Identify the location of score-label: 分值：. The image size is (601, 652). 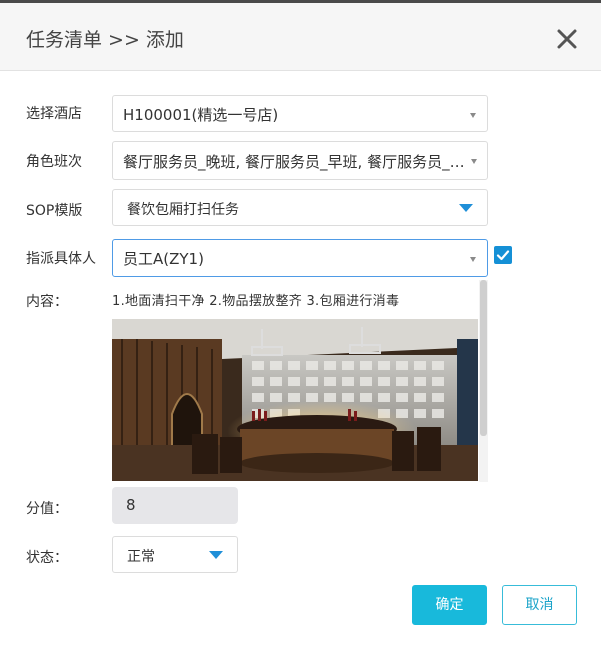
(47, 509).